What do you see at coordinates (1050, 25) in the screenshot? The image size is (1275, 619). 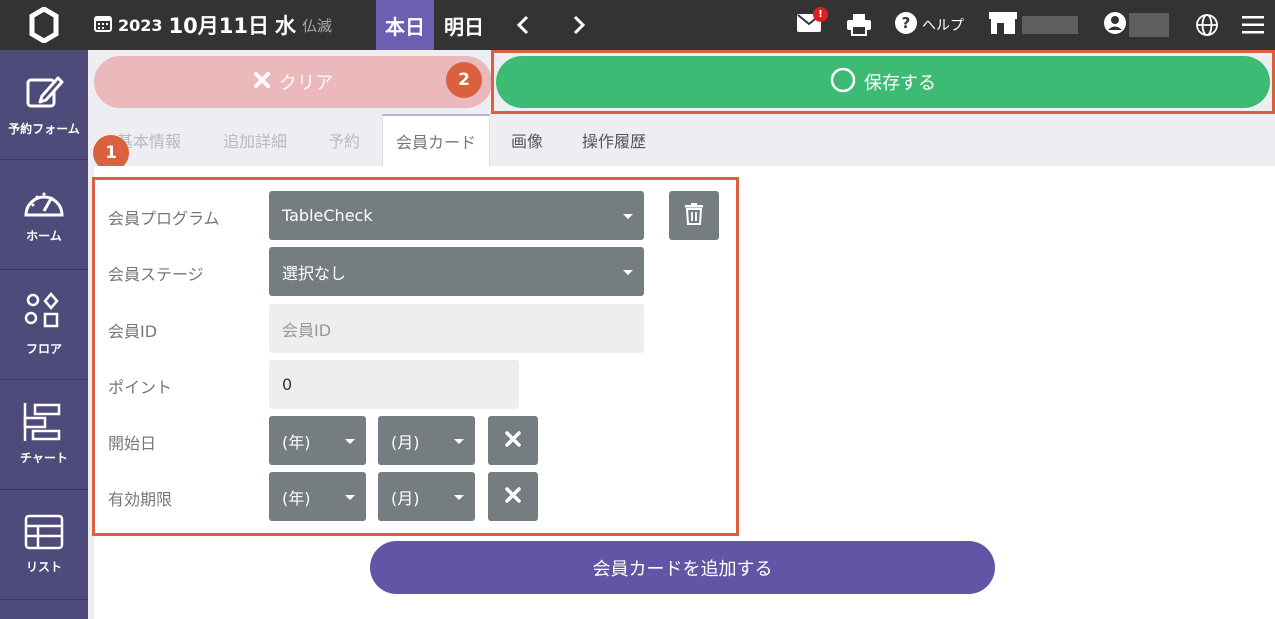 I see `store-name-redacted` at bounding box center [1050, 25].